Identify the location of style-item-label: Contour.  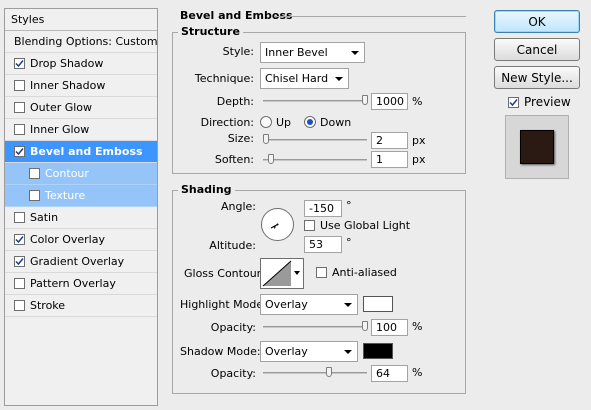
(67, 173).